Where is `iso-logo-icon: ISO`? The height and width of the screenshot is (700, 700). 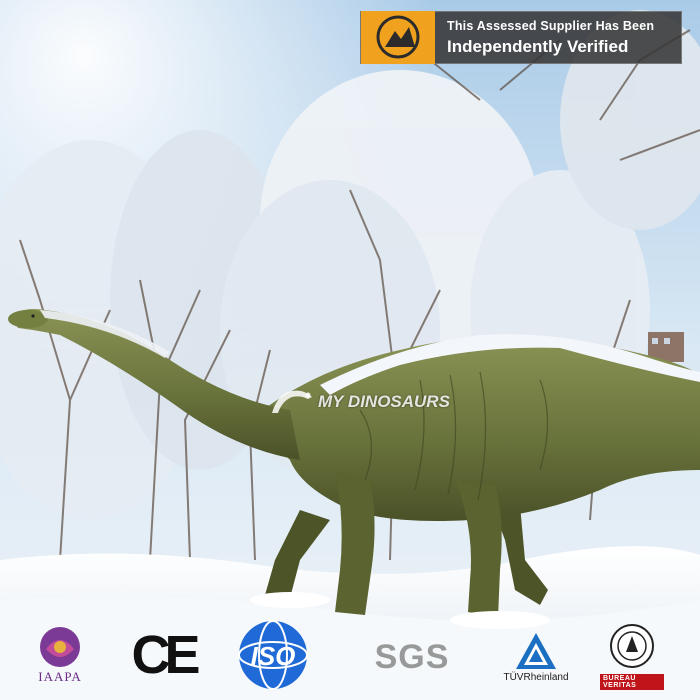
iso-logo-icon: ISO is located at coordinates (273, 655).